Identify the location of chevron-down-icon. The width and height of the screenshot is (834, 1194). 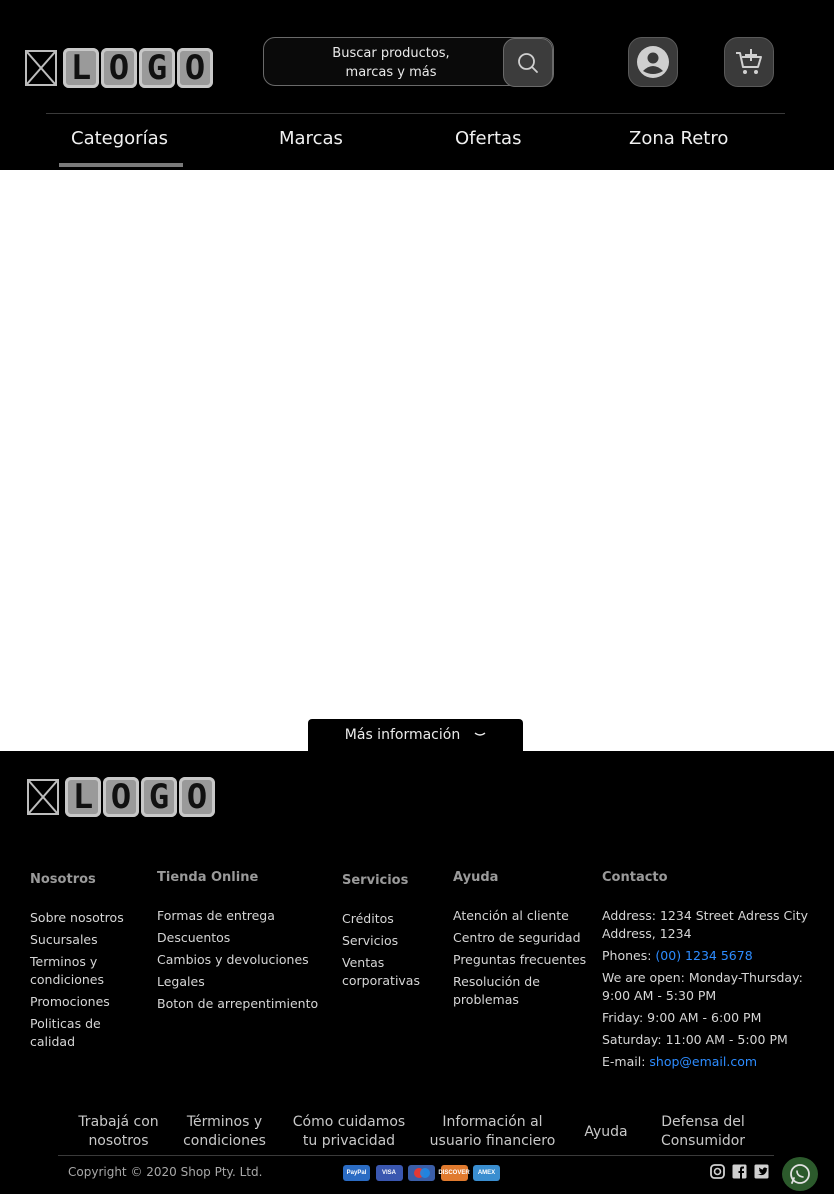
(480, 735).